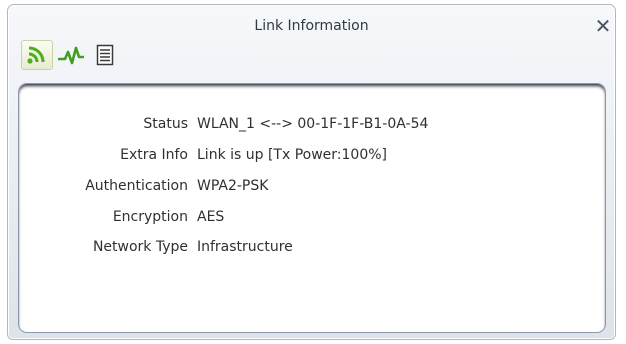 The height and width of the screenshot is (344, 626). I want to click on network-type-label: Network Type, so click(140, 247).